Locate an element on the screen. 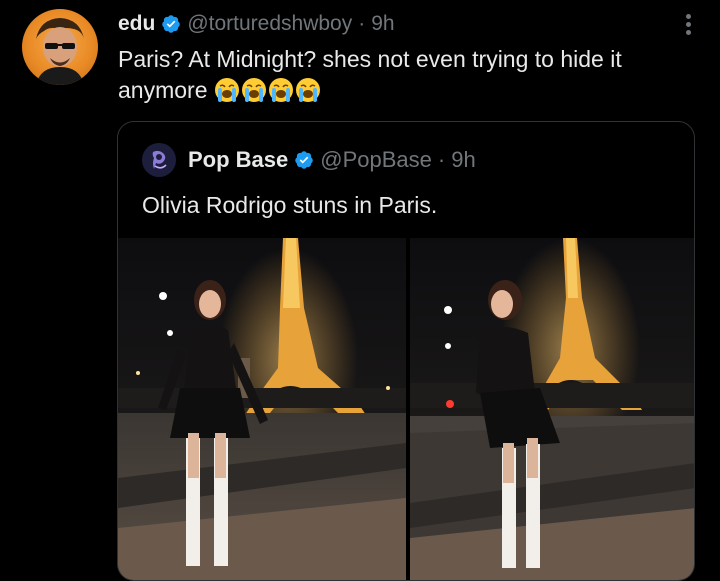  quoted-tweet-time: 9h is located at coordinates (463, 160).